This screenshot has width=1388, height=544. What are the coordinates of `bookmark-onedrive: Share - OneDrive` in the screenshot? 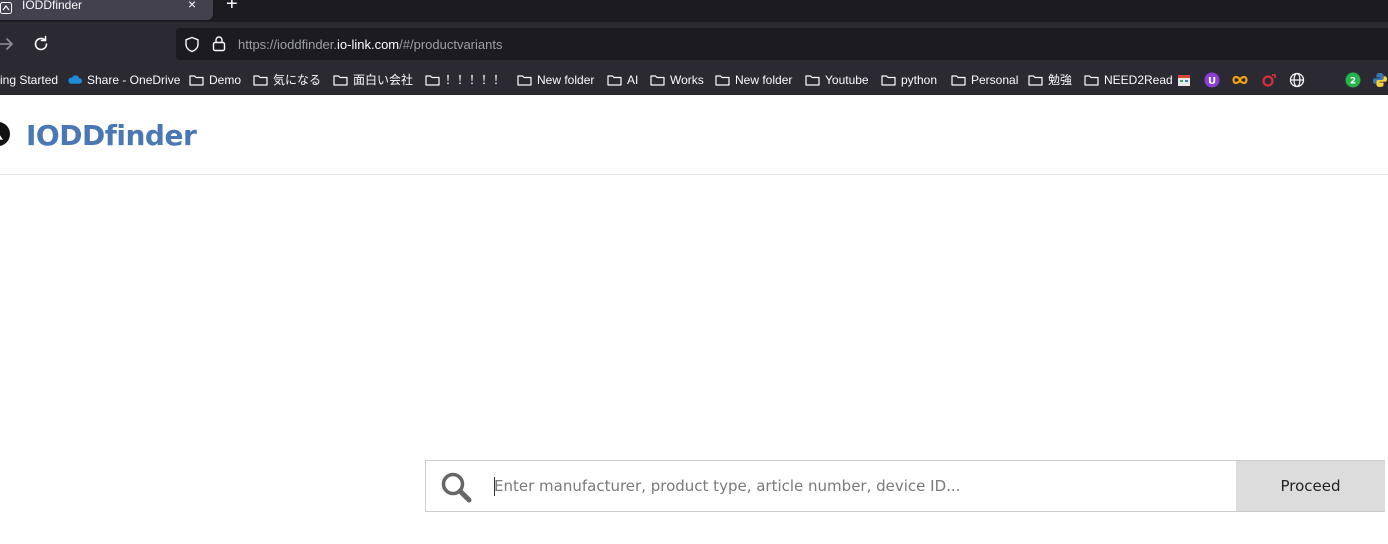 It's located at (123, 80).